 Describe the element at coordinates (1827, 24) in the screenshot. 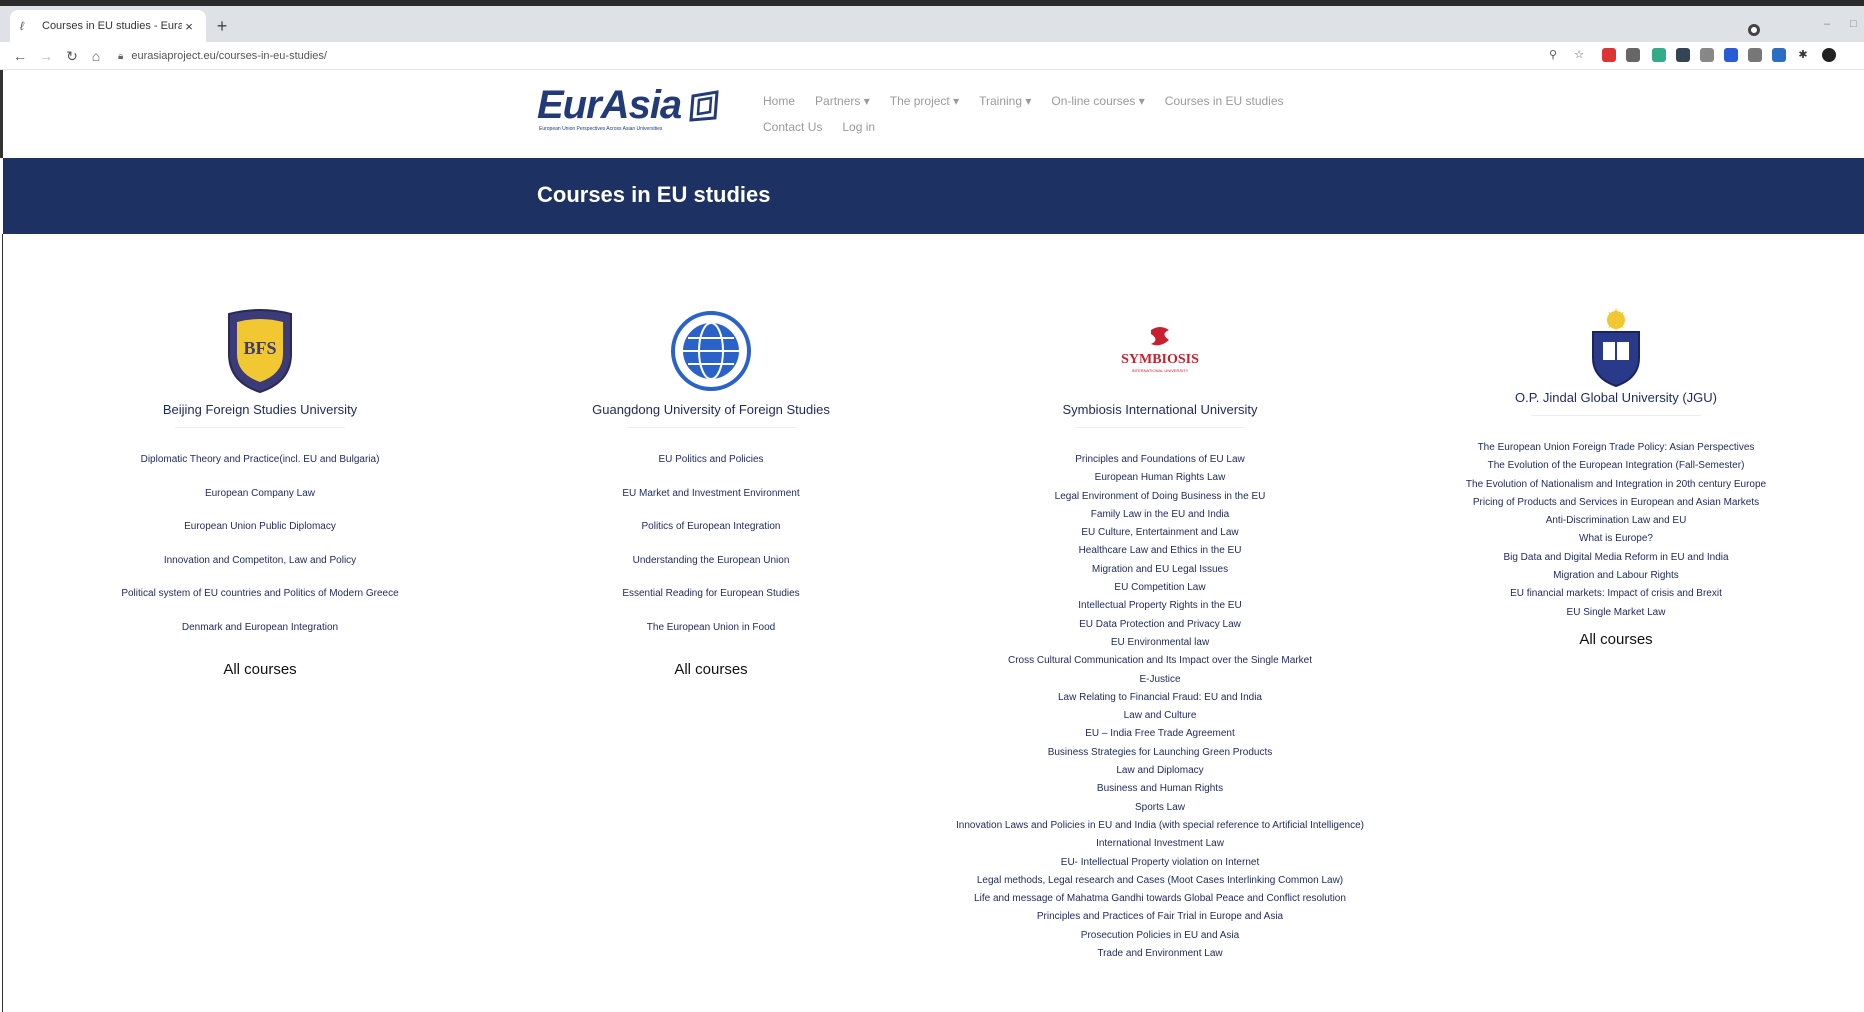

I see `minimize-icon: –` at that location.